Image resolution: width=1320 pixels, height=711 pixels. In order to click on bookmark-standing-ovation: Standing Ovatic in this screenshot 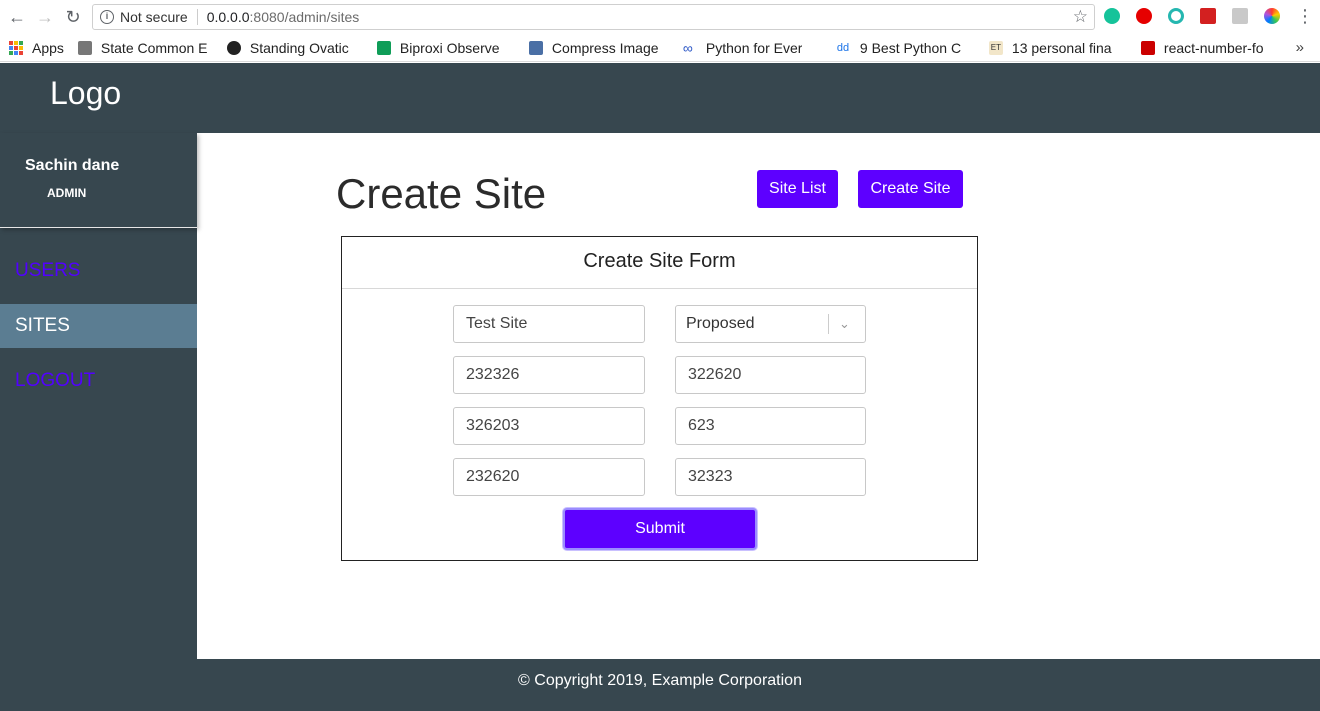, I will do `click(294, 47)`.